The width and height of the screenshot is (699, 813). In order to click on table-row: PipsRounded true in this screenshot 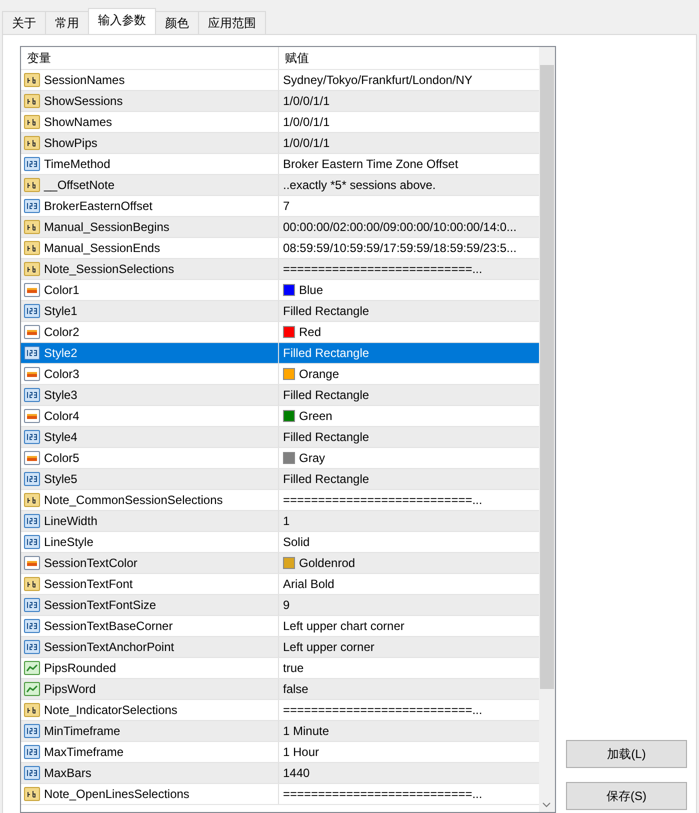, I will do `click(280, 668)`.